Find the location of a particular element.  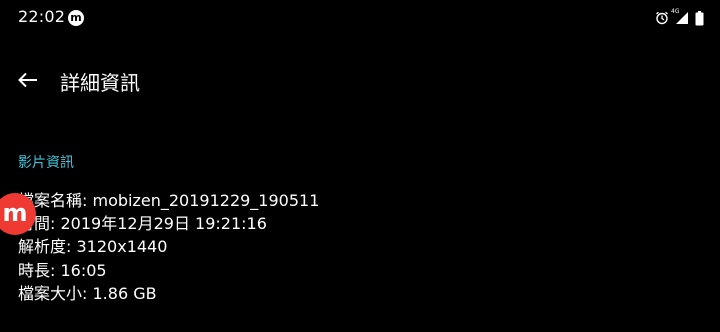

section-title: 影片資訊 is located at coordinates (46, 163).